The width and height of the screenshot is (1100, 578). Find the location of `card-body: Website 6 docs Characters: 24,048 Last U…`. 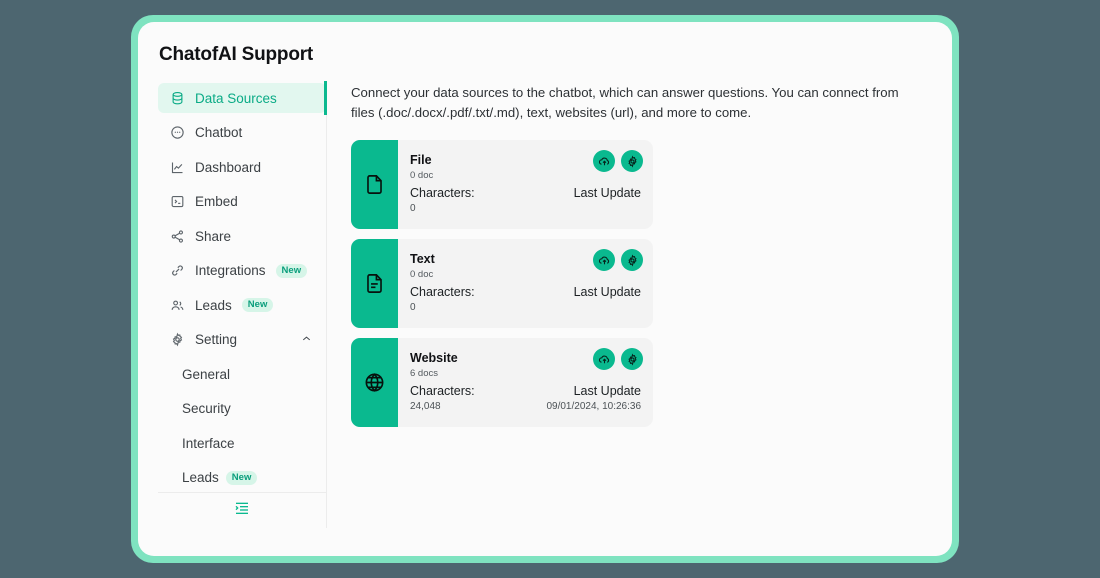

card-body: Website 6 docs Characters: 24,048 Last U… is located at coordinates (525, 382).